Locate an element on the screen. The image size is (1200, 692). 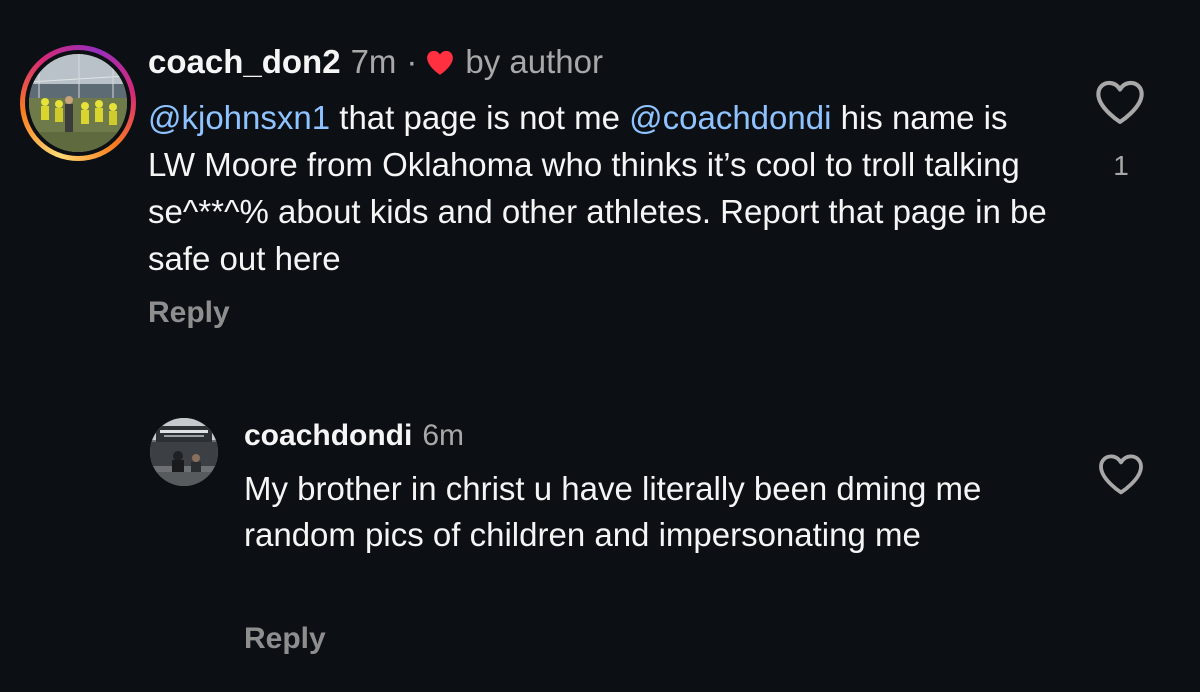
mention-link: @coachdondi is located at coordinates (730, 117).